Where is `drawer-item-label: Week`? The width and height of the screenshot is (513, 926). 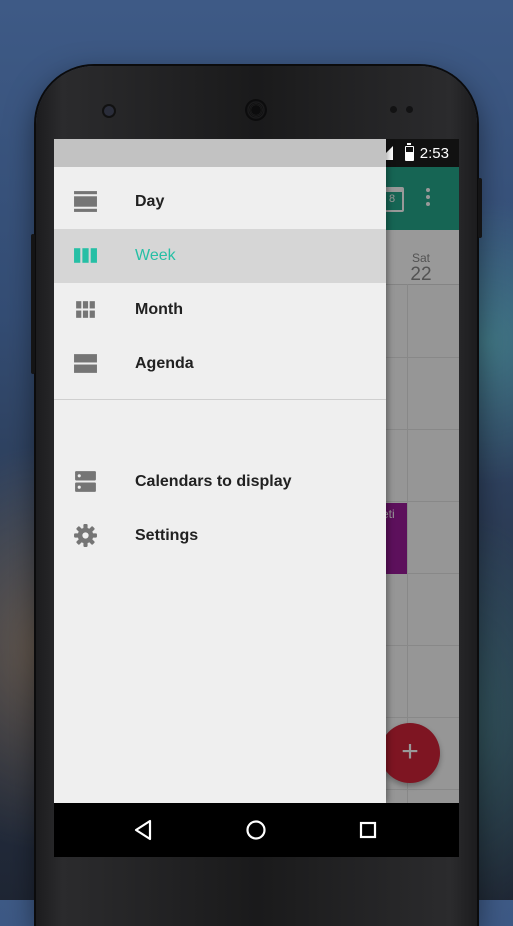 drawer-item-label: Week is located at coordinates (155, 255).